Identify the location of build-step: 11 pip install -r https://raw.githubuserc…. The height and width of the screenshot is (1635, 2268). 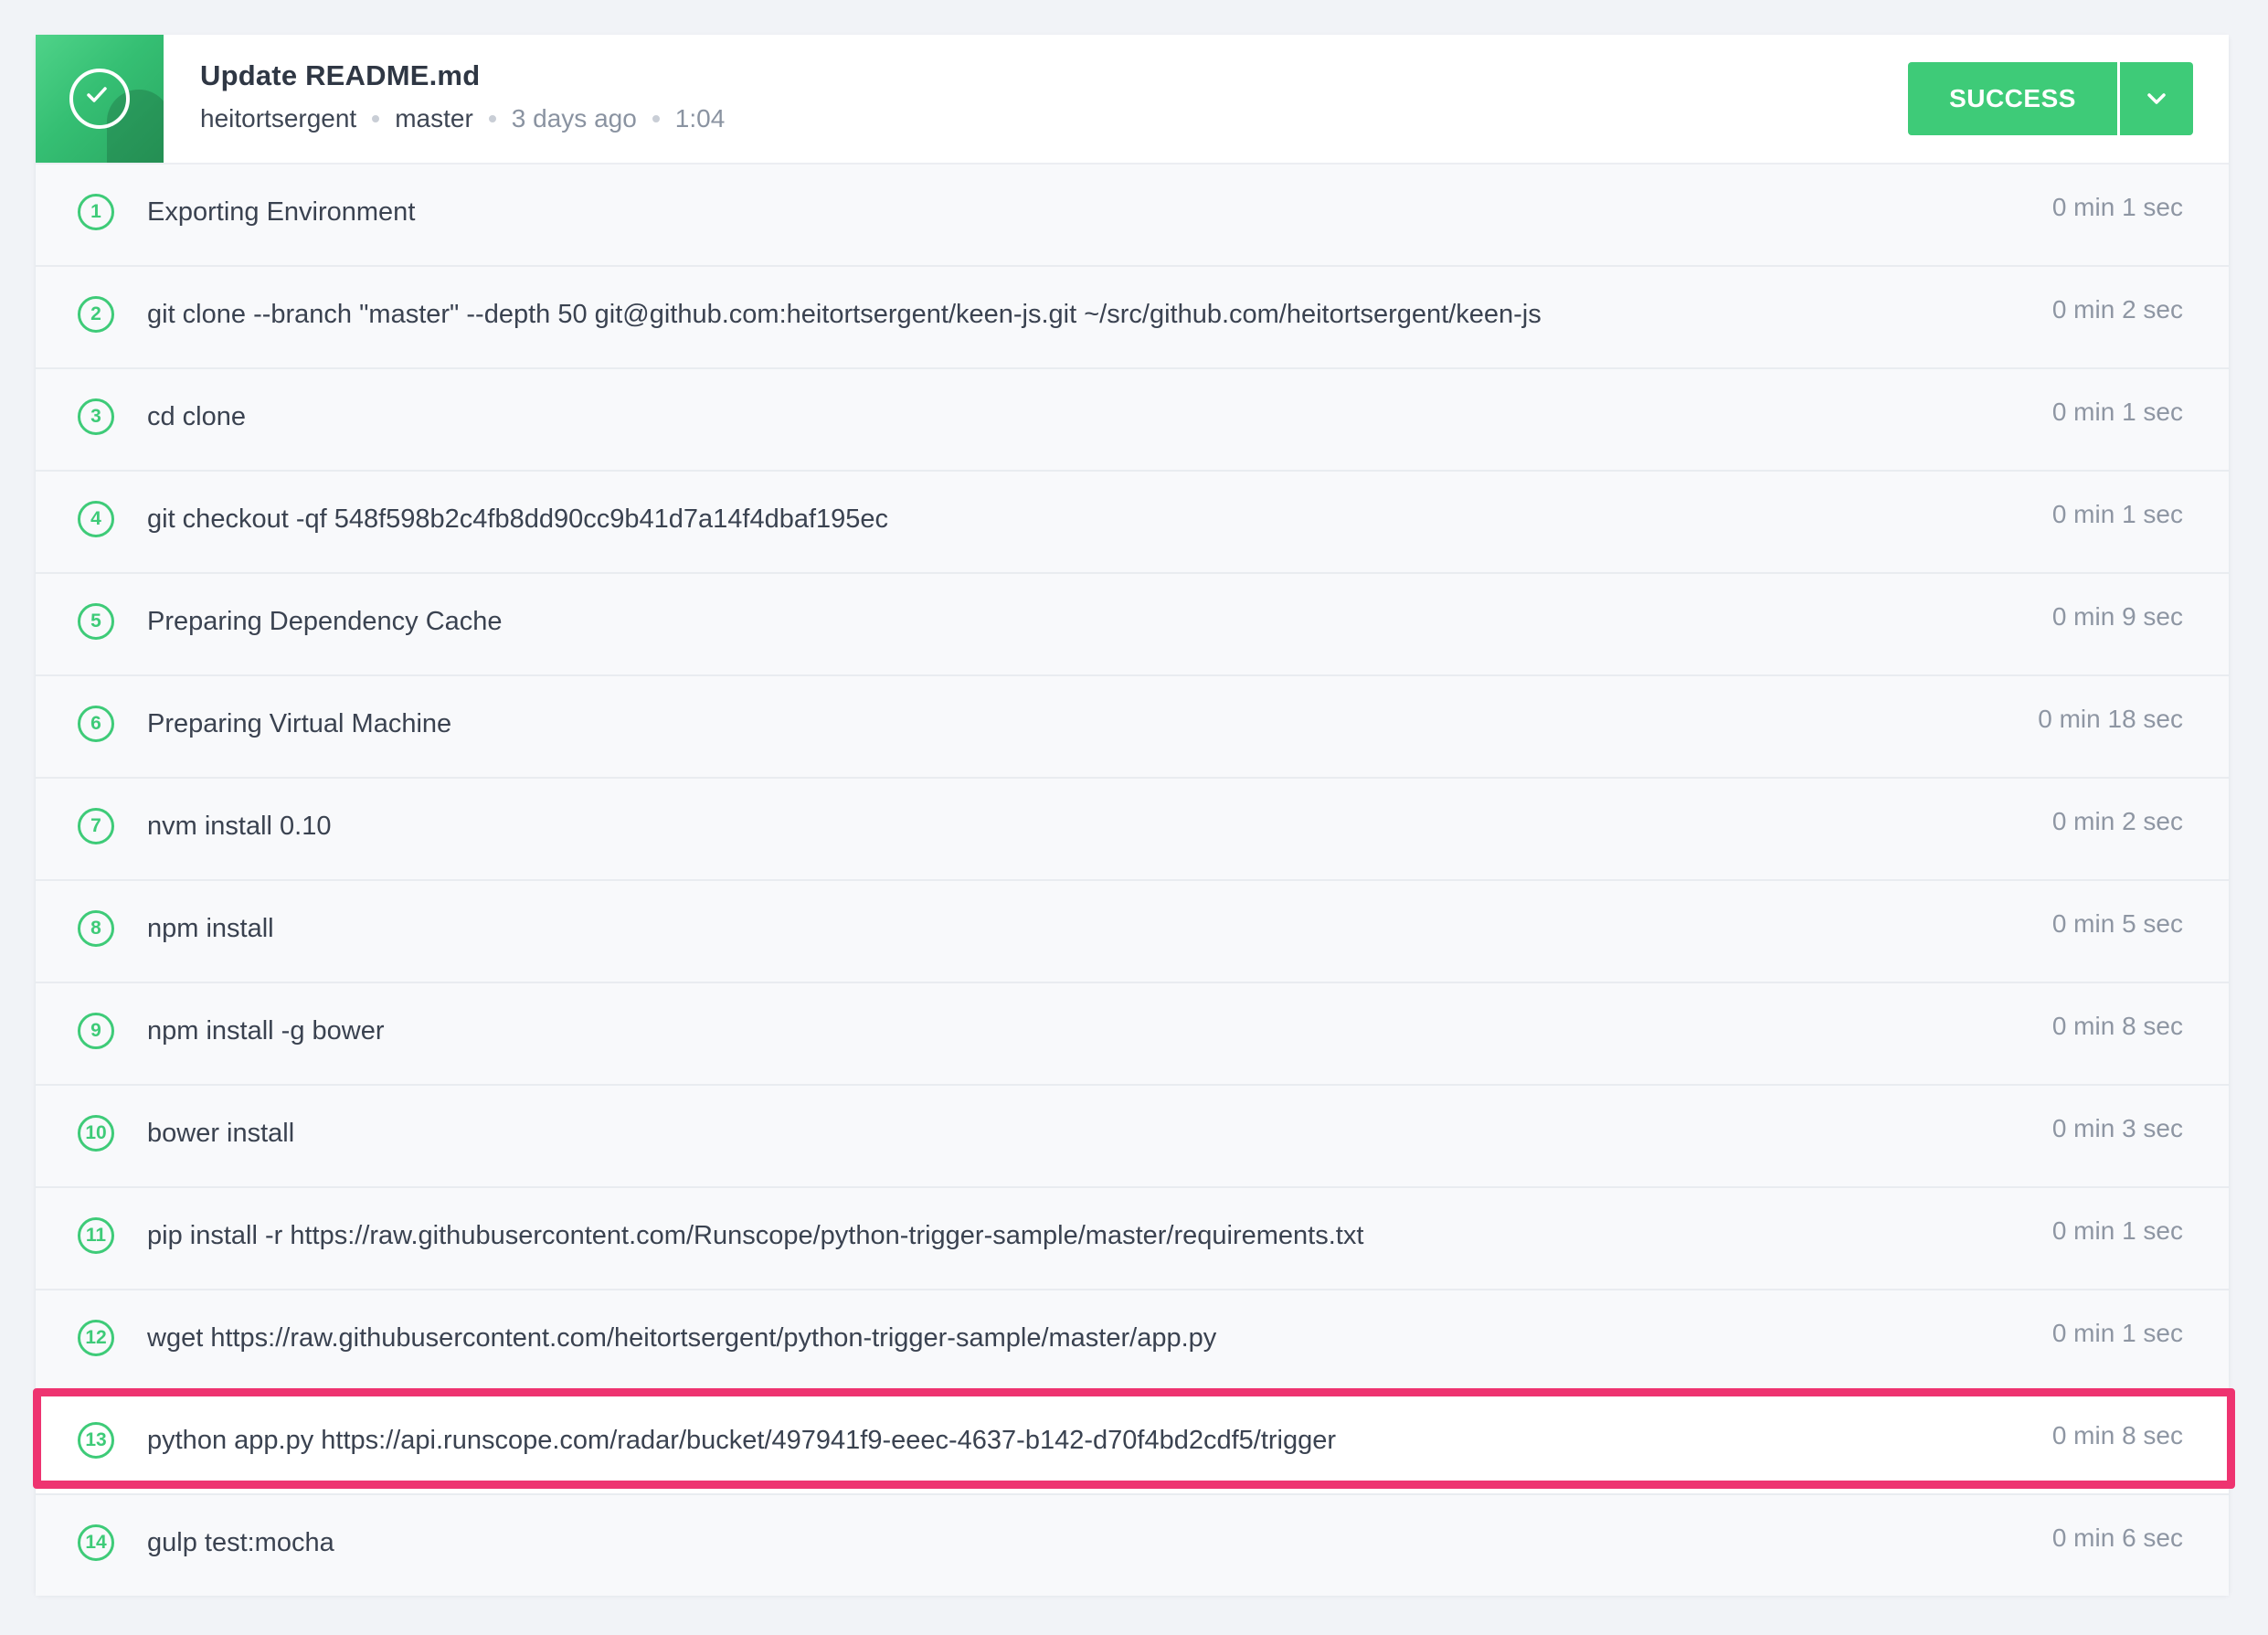
(1132, 1239).